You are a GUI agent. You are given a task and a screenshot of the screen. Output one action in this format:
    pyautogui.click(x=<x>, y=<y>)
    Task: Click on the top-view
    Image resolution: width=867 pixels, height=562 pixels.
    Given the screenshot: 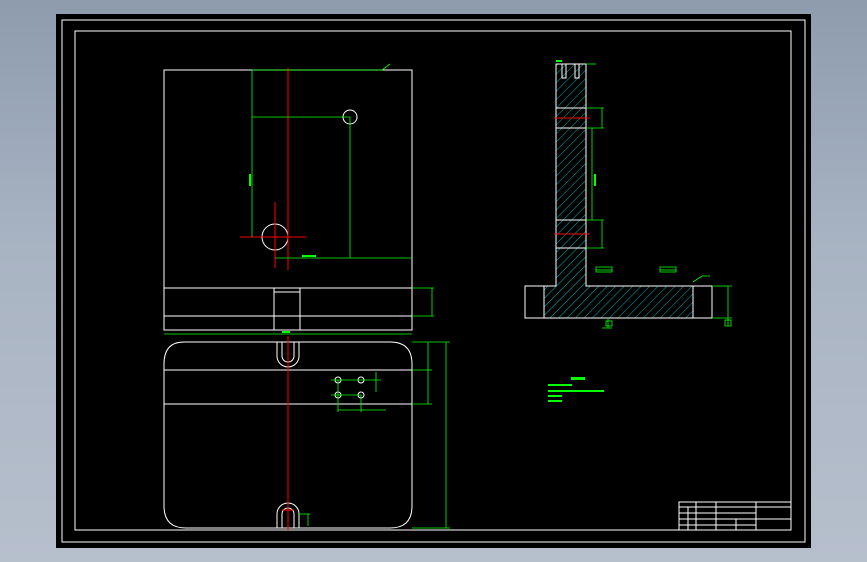 What is the action you would take?
    pyautogui.click(x=306, y=433)
    